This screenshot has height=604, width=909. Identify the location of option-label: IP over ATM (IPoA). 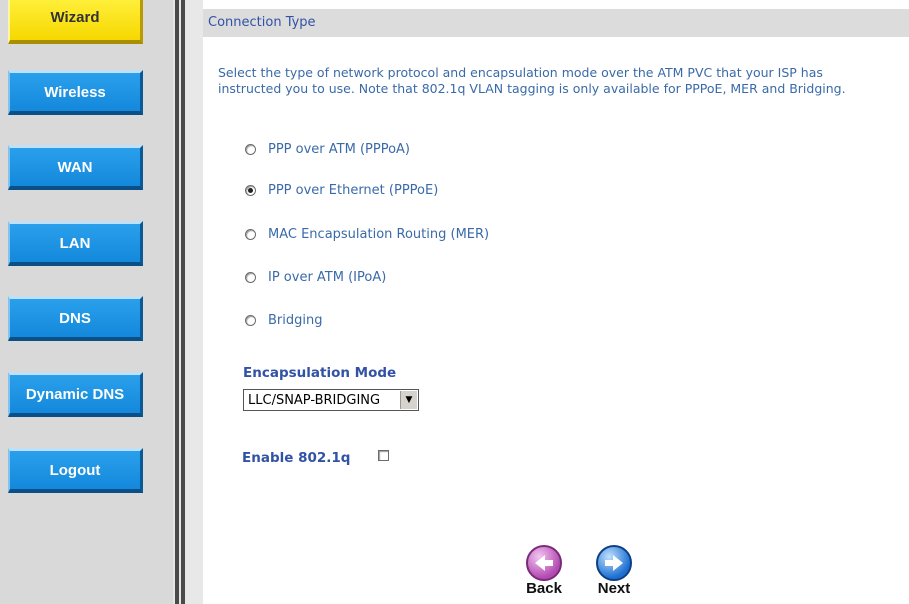
(327, 277).